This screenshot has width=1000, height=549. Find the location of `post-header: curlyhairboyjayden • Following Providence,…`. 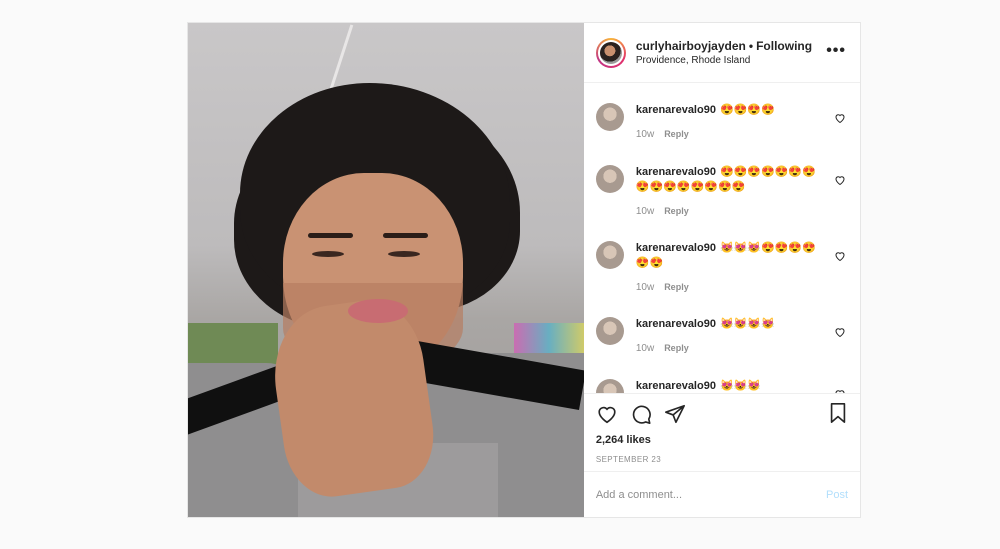

post-header: curlyhairboyjayden • Following Providence,… is located at coordinates (721, 53).